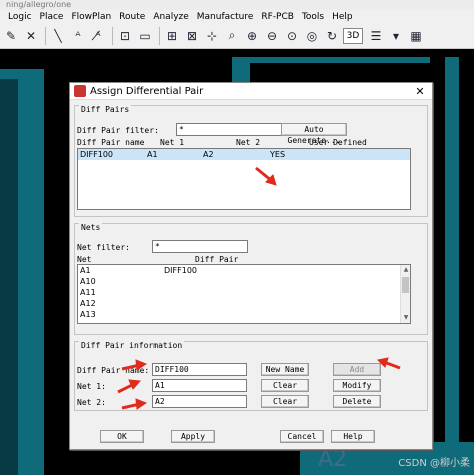 This screenshot has width=474, height=475. What do you see at coordinates (357, 385) in the screenshot?
I see `modify-button: Modify` at bounding box center [357, 385].